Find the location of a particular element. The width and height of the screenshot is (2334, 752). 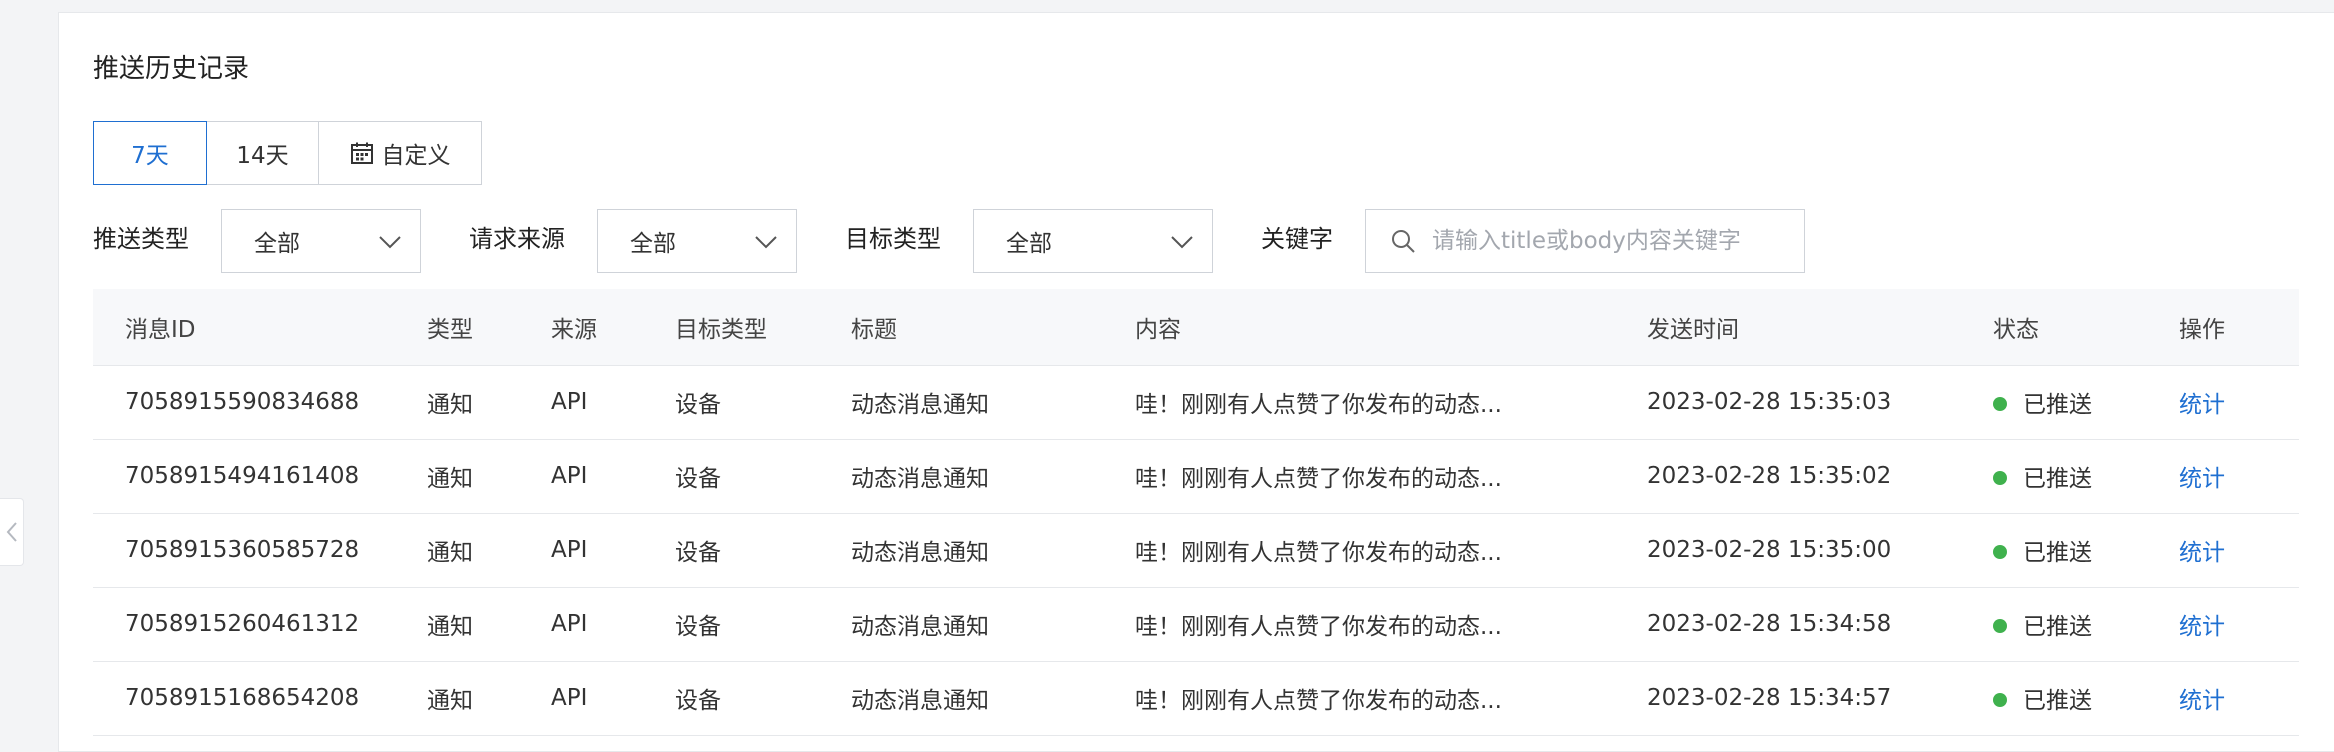

tab-label: 14天 is located at coordinates (262, 156).